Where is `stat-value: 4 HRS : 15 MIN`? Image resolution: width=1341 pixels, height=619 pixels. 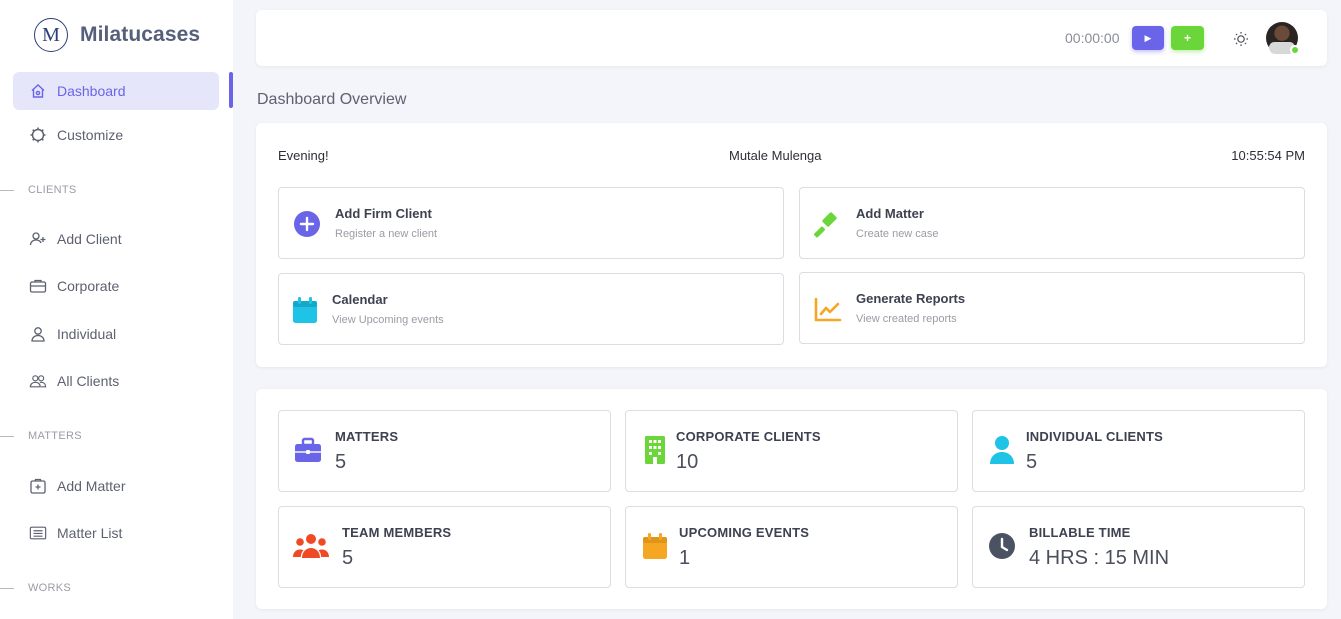
stat-value: 4 HRS : 15 MIN is located at coordinates (1099, 558).